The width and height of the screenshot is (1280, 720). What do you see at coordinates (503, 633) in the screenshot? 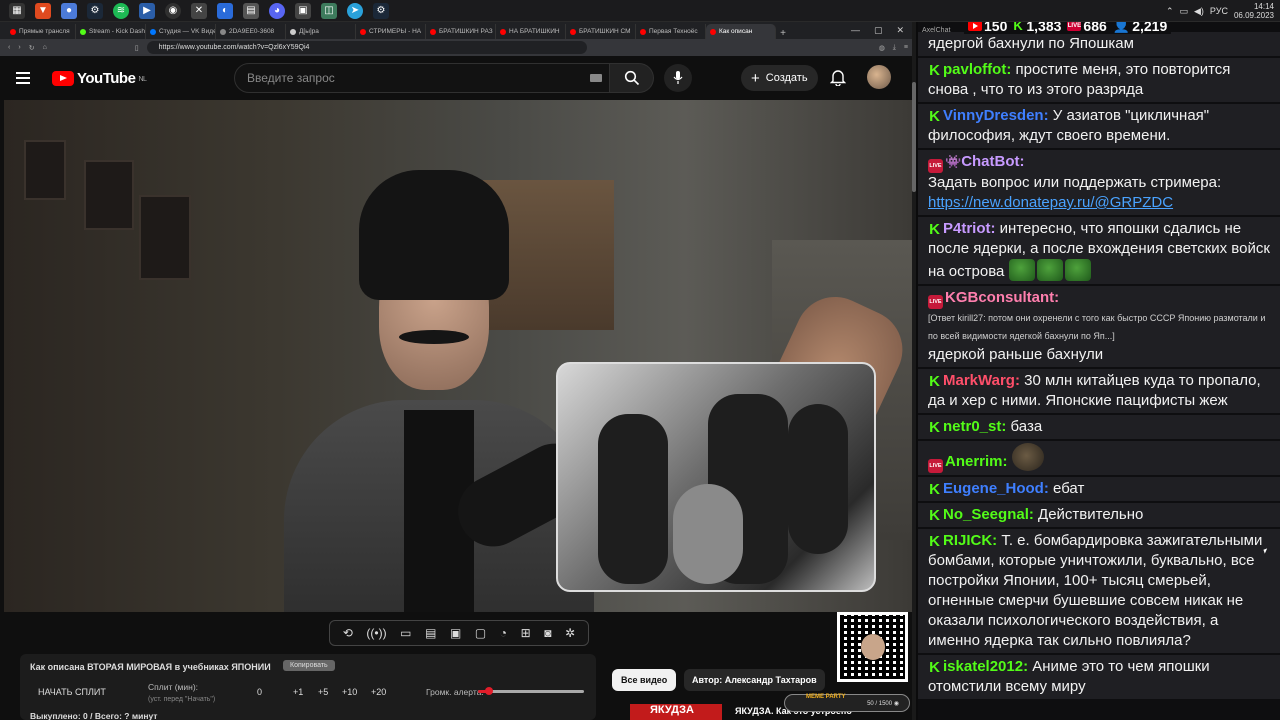
I see `speed-icon: ◔` at bounding box center [503, 633].